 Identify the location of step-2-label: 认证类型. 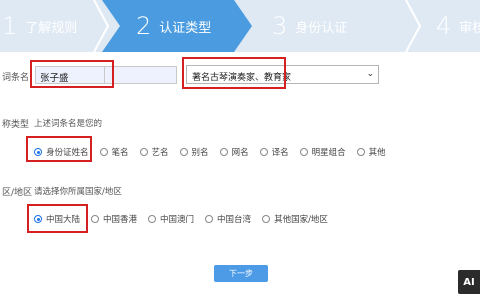
(185, 28).